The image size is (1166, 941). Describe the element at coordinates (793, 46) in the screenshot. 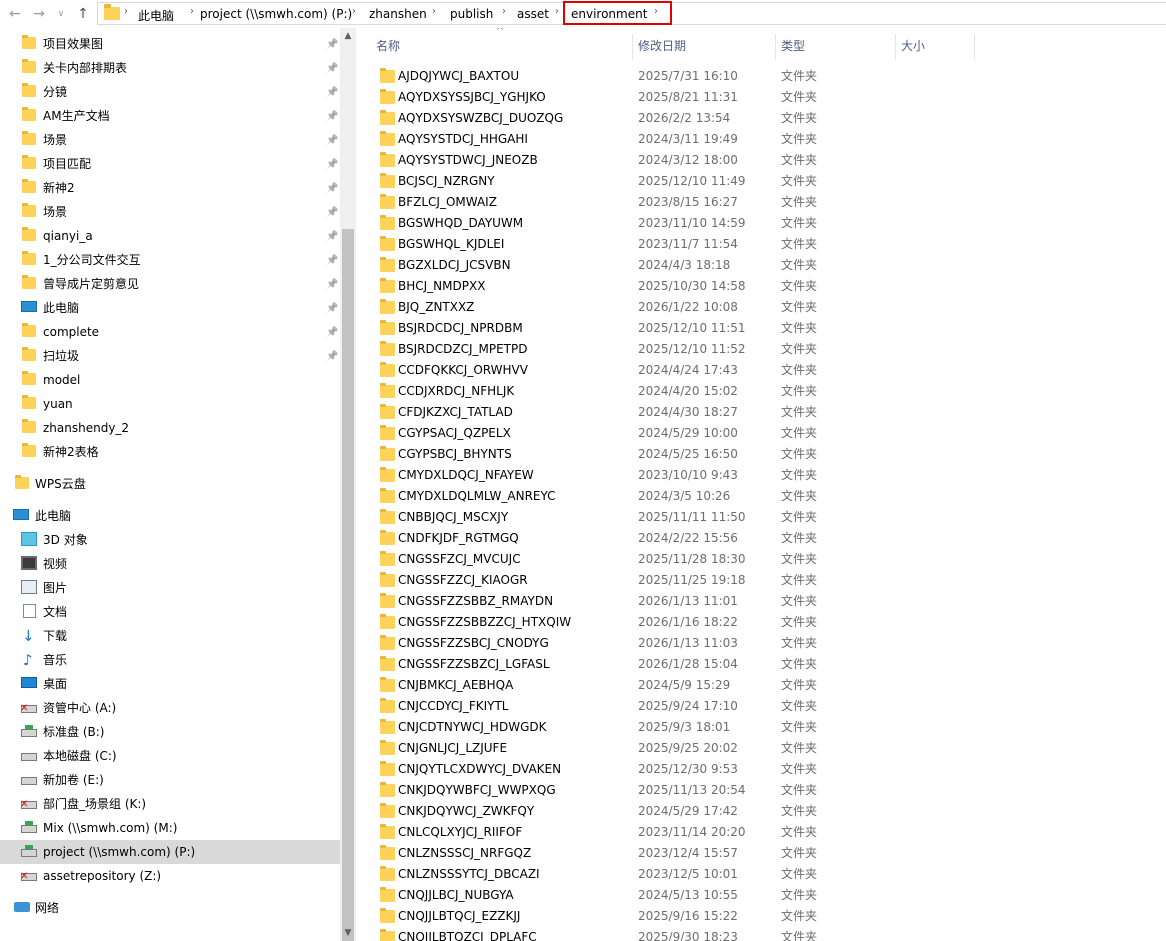

I see `column-header-type: 类型` at that location.